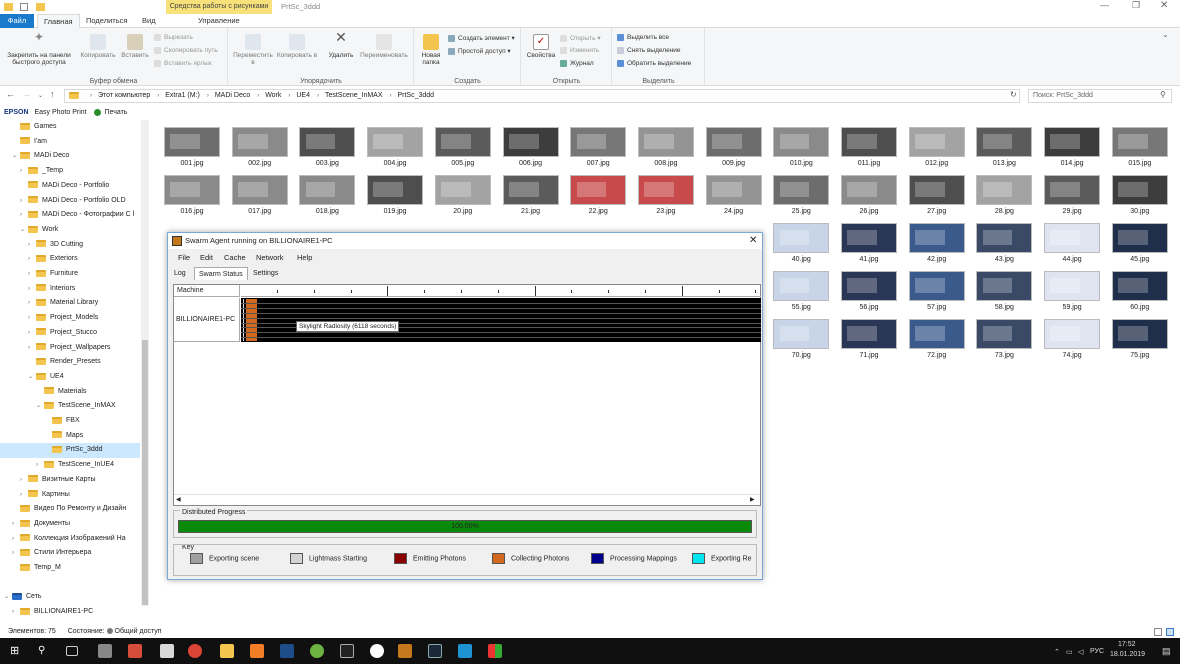 Image resolution: width=1180 pixels, height=664 pixels. I want to click on photoshop-icon, so click(287, 651).